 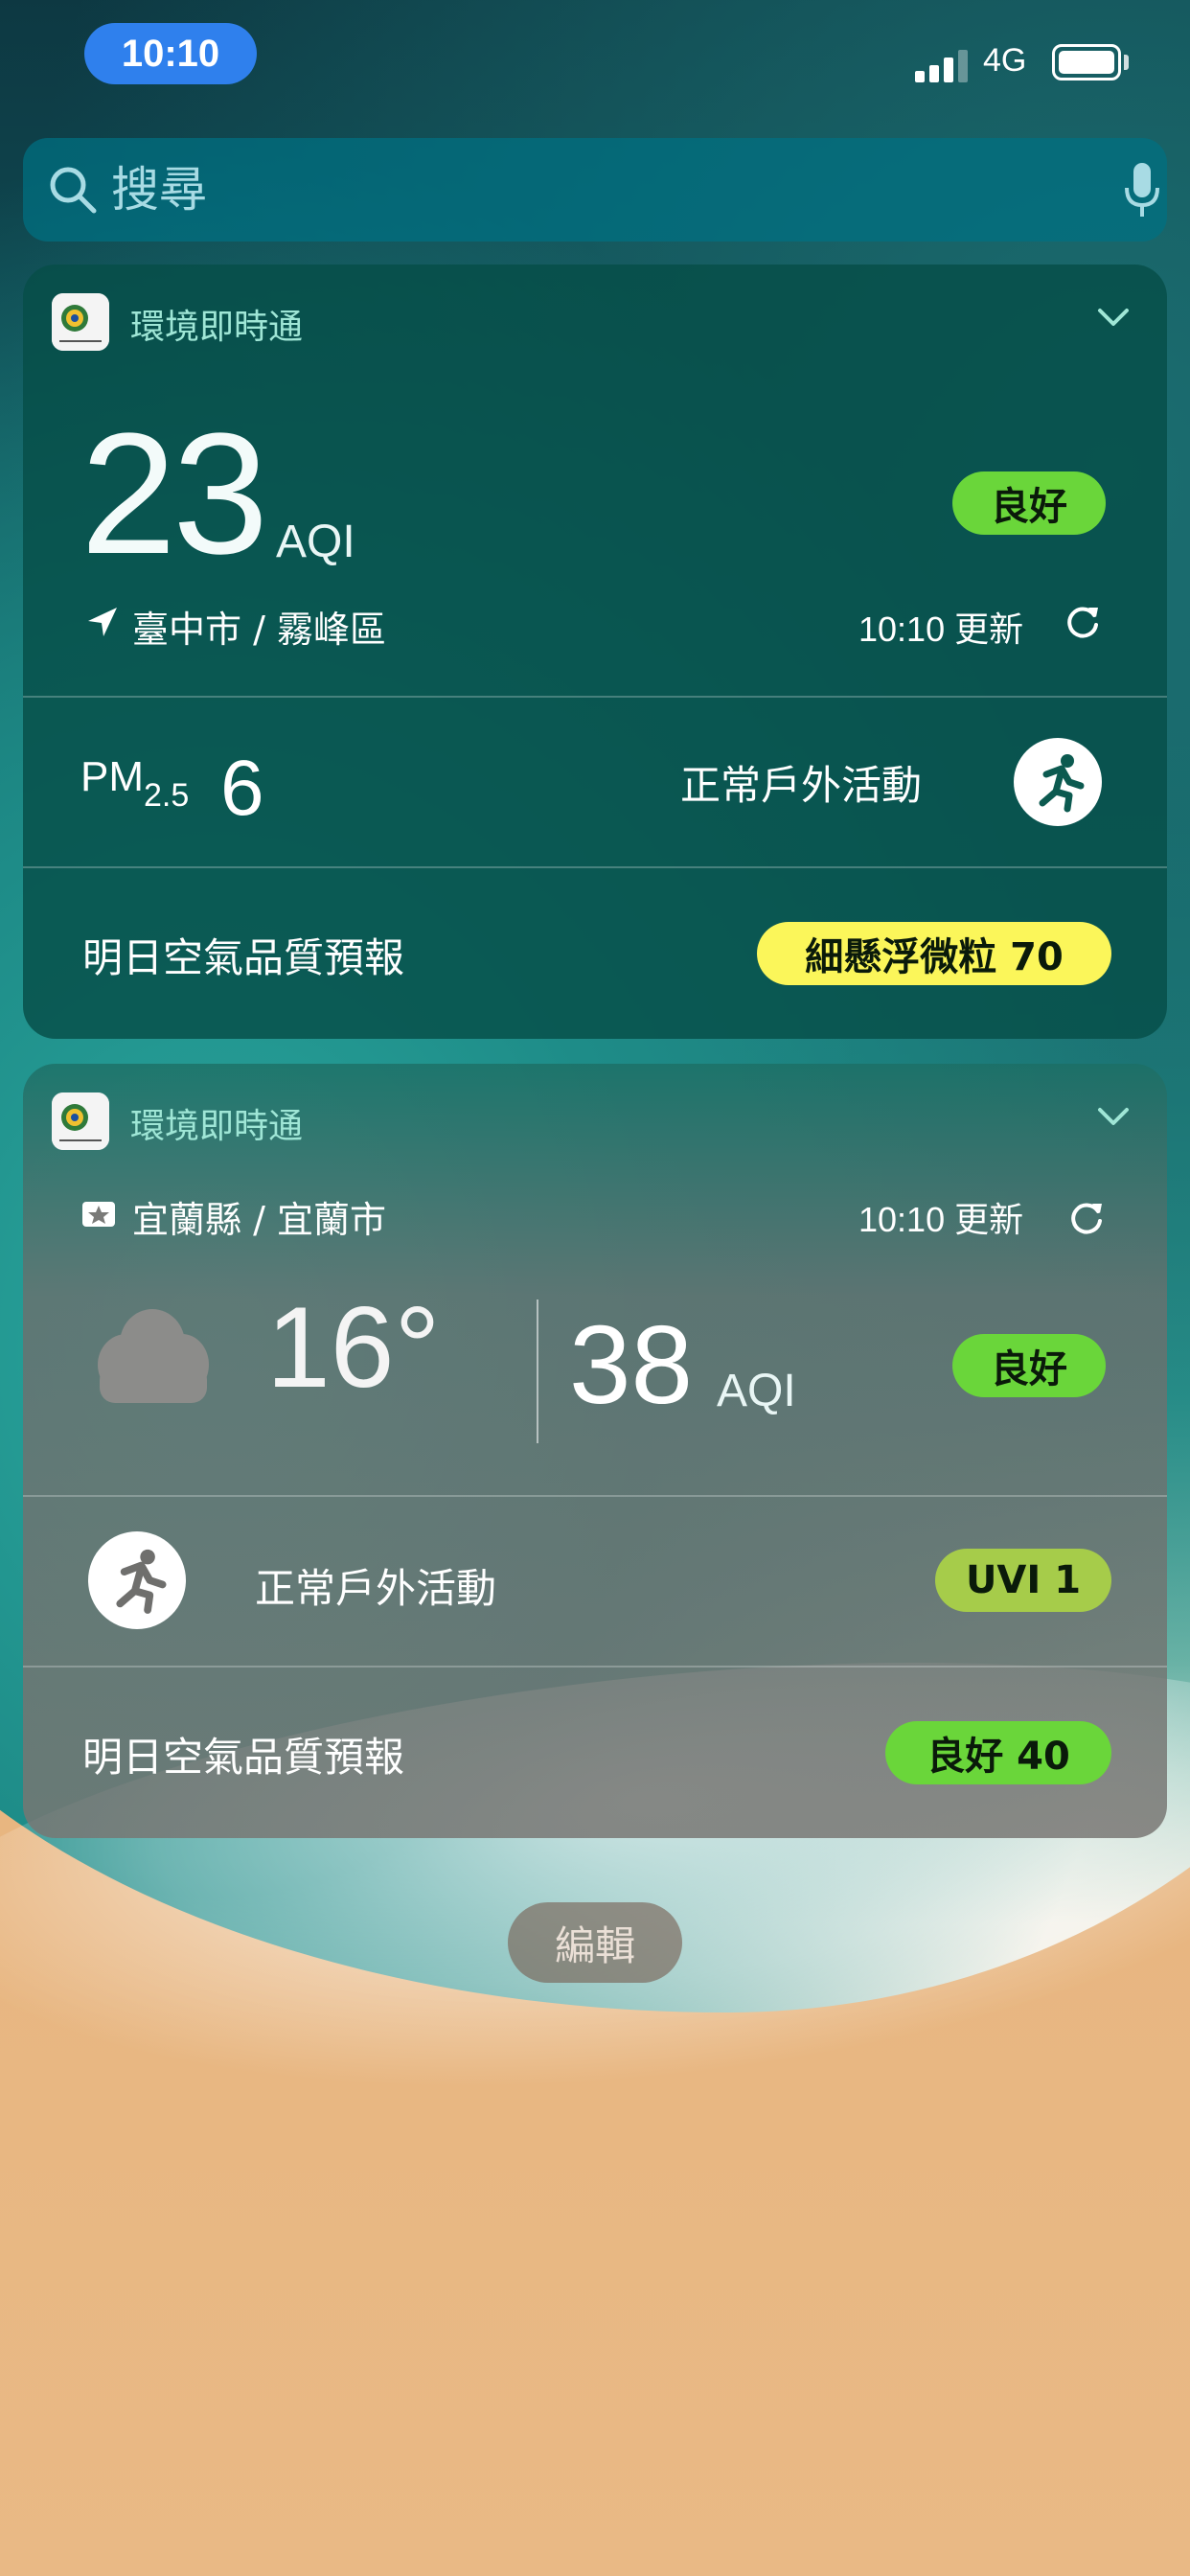 What do you see at coordinates (595, 63) in the screenshot?
I see `status-bar: 10:10 4G` at bounding box center [595, 63].